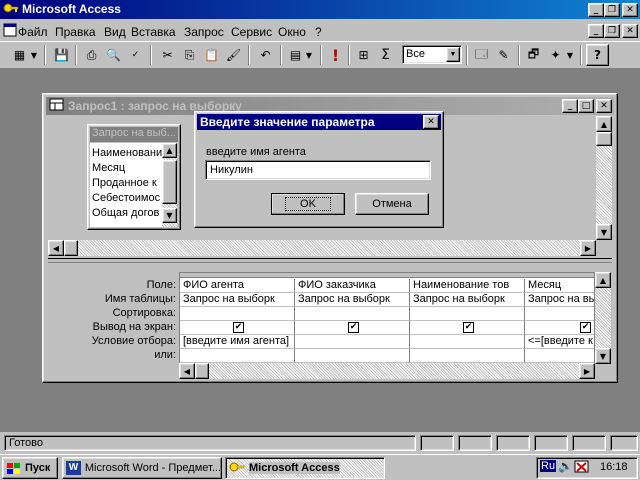 This screenshot has width=640, height=480. I want to click on scheduler-icon, so click(582, 466).